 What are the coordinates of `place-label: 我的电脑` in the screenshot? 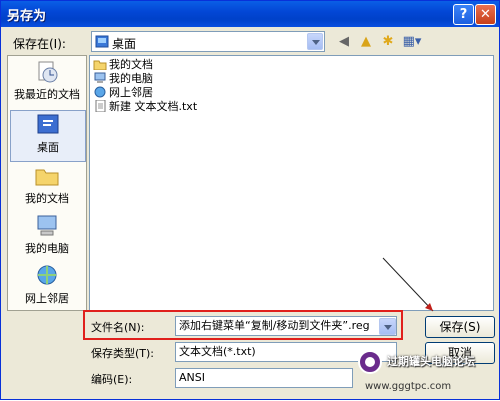 It's located at (47, 248).